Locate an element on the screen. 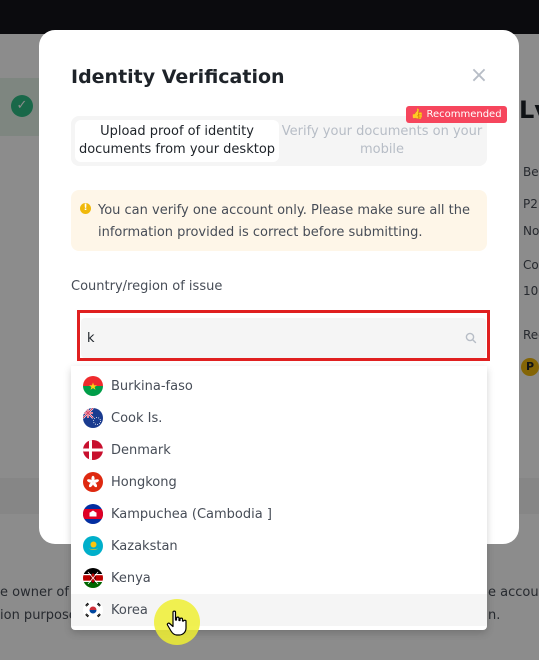 The width and height of the screenshot is (539, 660). hand-pointer-icon is located at coordinates (176, 623).